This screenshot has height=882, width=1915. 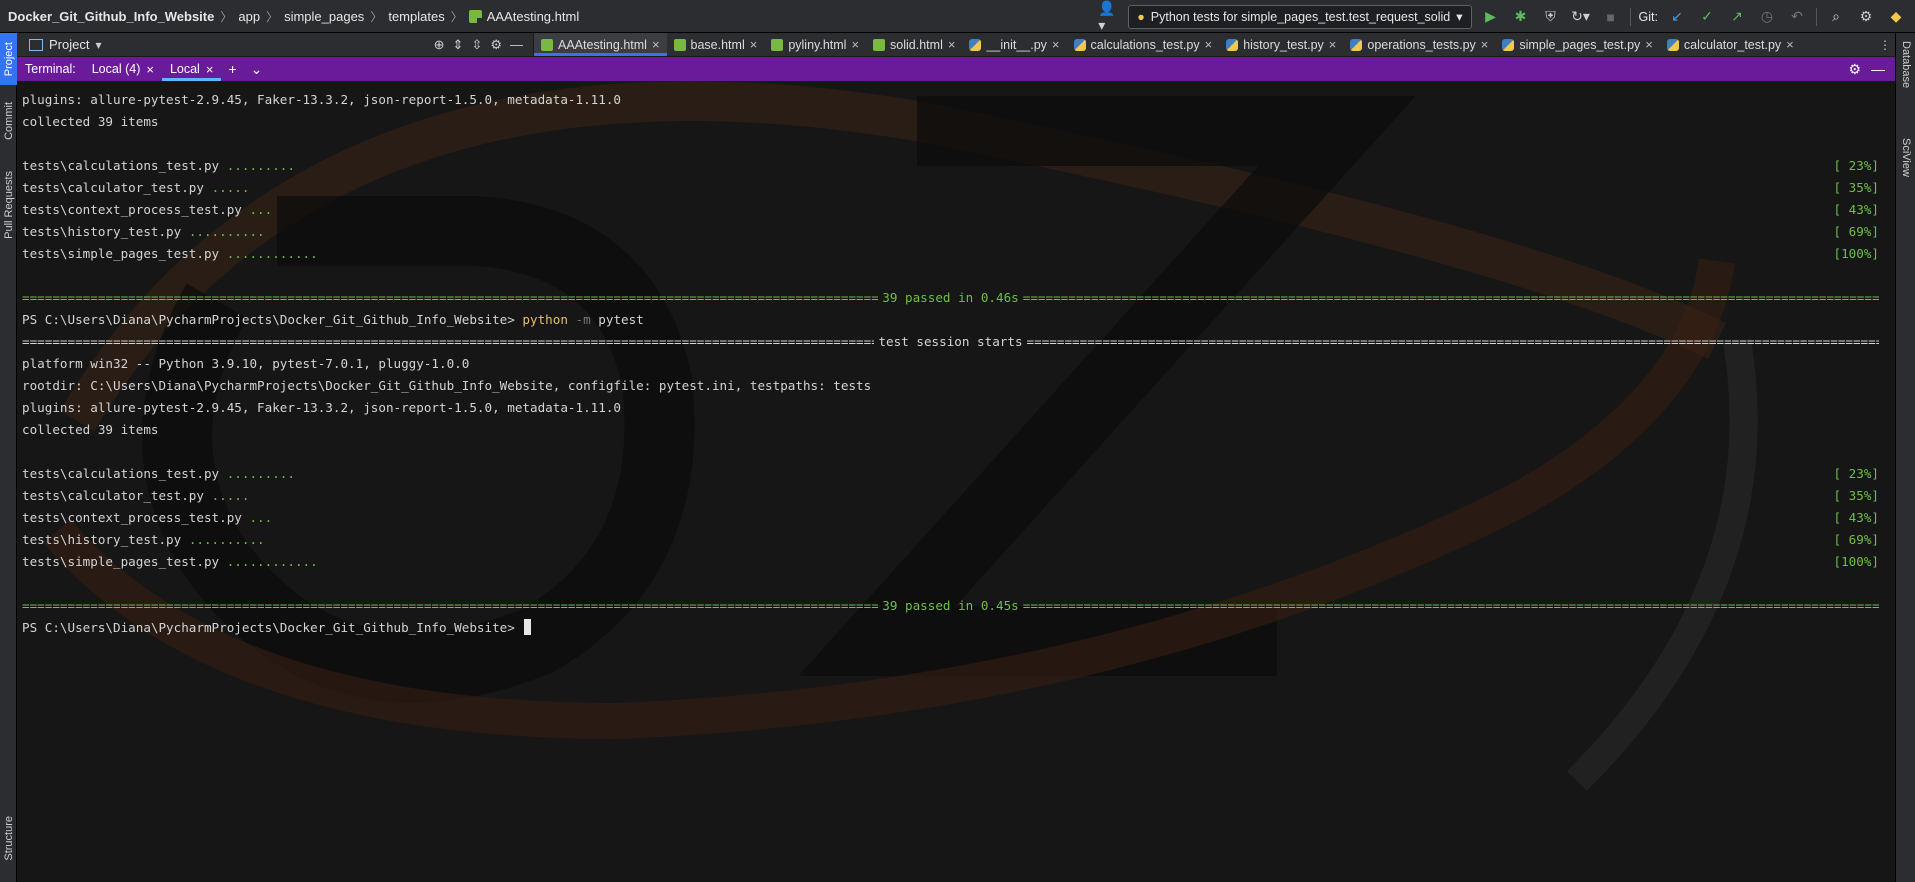 I want to click on terminal-line: collected 39 items, so click(x=90, y=429).